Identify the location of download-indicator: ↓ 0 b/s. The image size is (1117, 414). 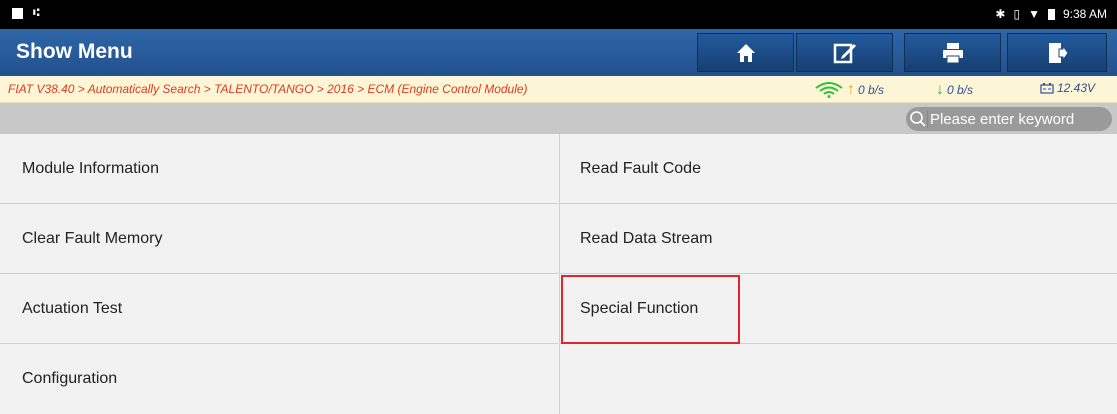
(954, 90).